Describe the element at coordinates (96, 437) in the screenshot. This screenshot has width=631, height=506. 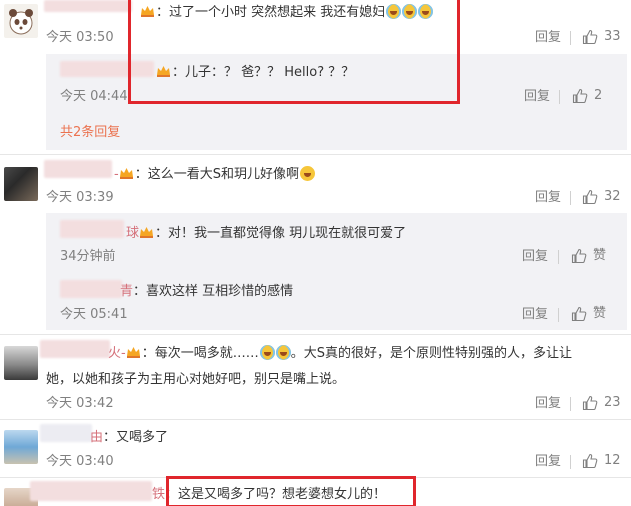
I see `username-fragment: 由` at that location.